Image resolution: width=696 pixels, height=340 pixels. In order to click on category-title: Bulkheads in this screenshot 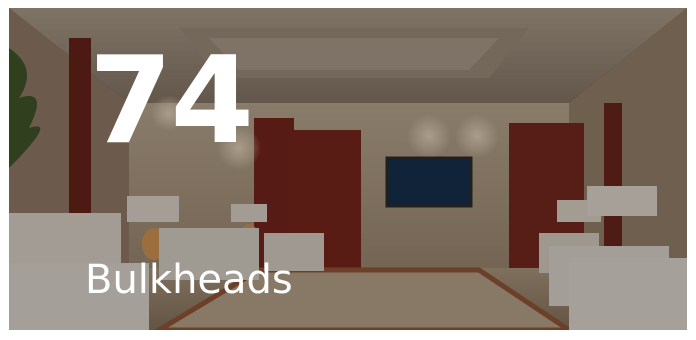, I will do `click(189, 280)`.